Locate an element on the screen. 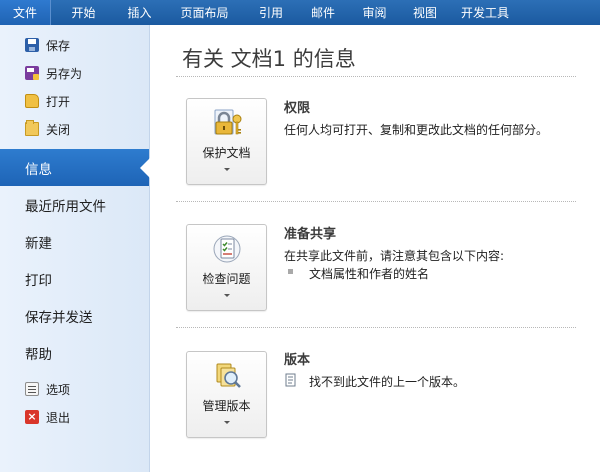  nav-save-send: 保存并发送 is located at coordinates (74, 315).